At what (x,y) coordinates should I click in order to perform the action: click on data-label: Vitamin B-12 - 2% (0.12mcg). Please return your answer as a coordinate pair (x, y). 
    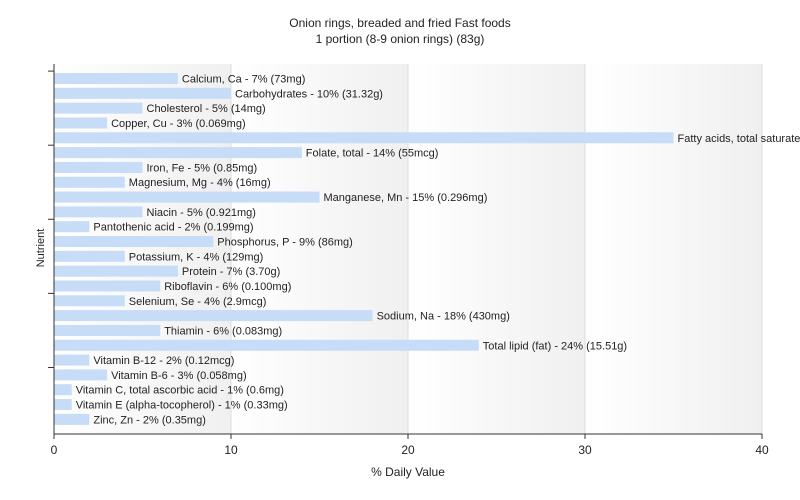
    Looking at the image, I should click on (163, 361).